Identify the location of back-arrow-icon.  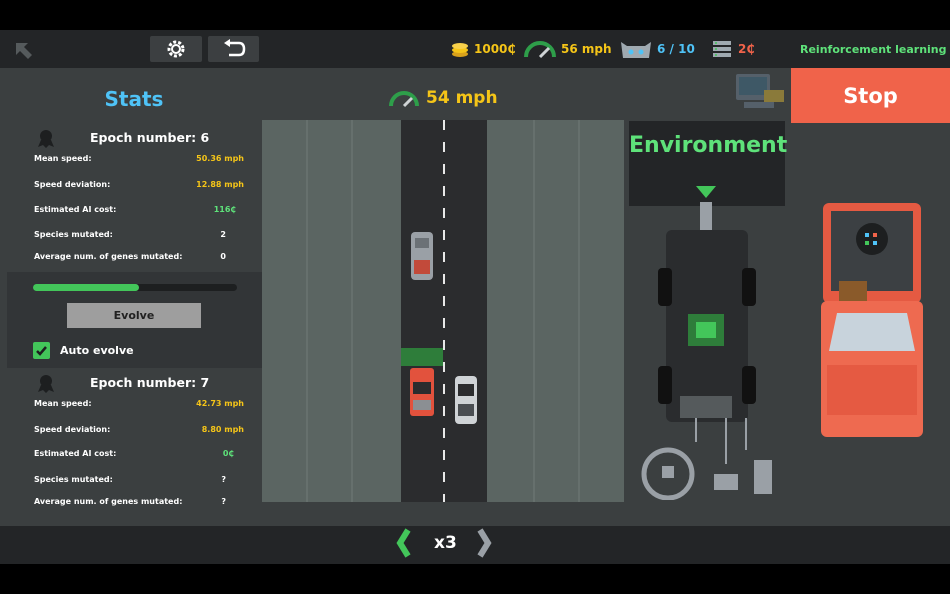
(24, 51).